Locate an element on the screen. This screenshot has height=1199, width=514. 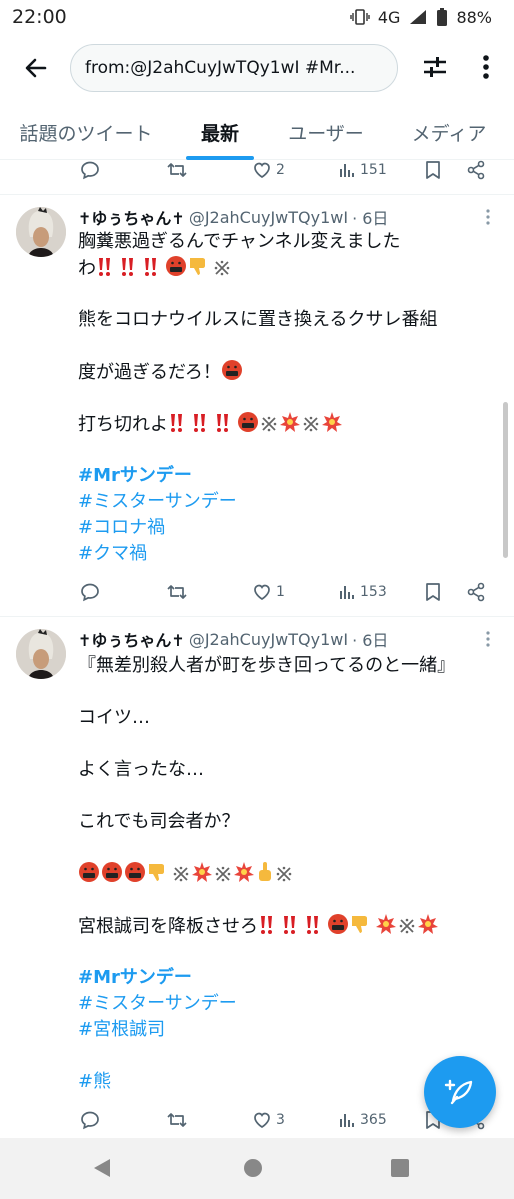
hashtag-link: #宮根誠司 is located at coordinates (121, 1030).